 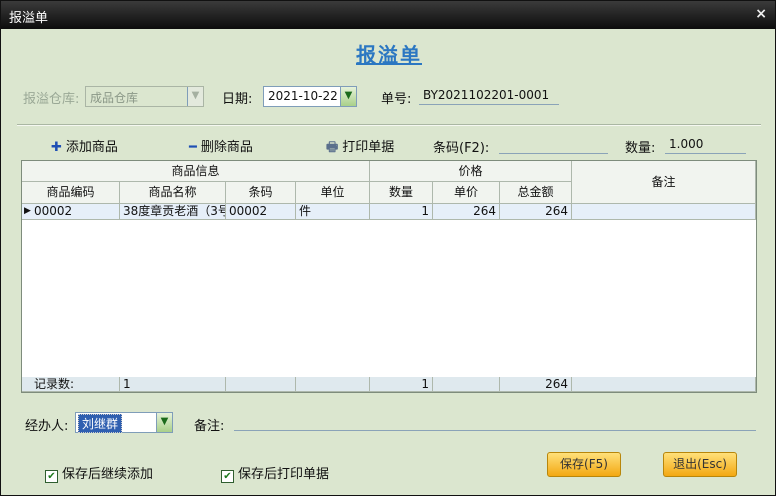 What do you see at coordinates (536, 193) in the screenshot?
I see `column-header: 总金额` at bounding box center [536, 193].